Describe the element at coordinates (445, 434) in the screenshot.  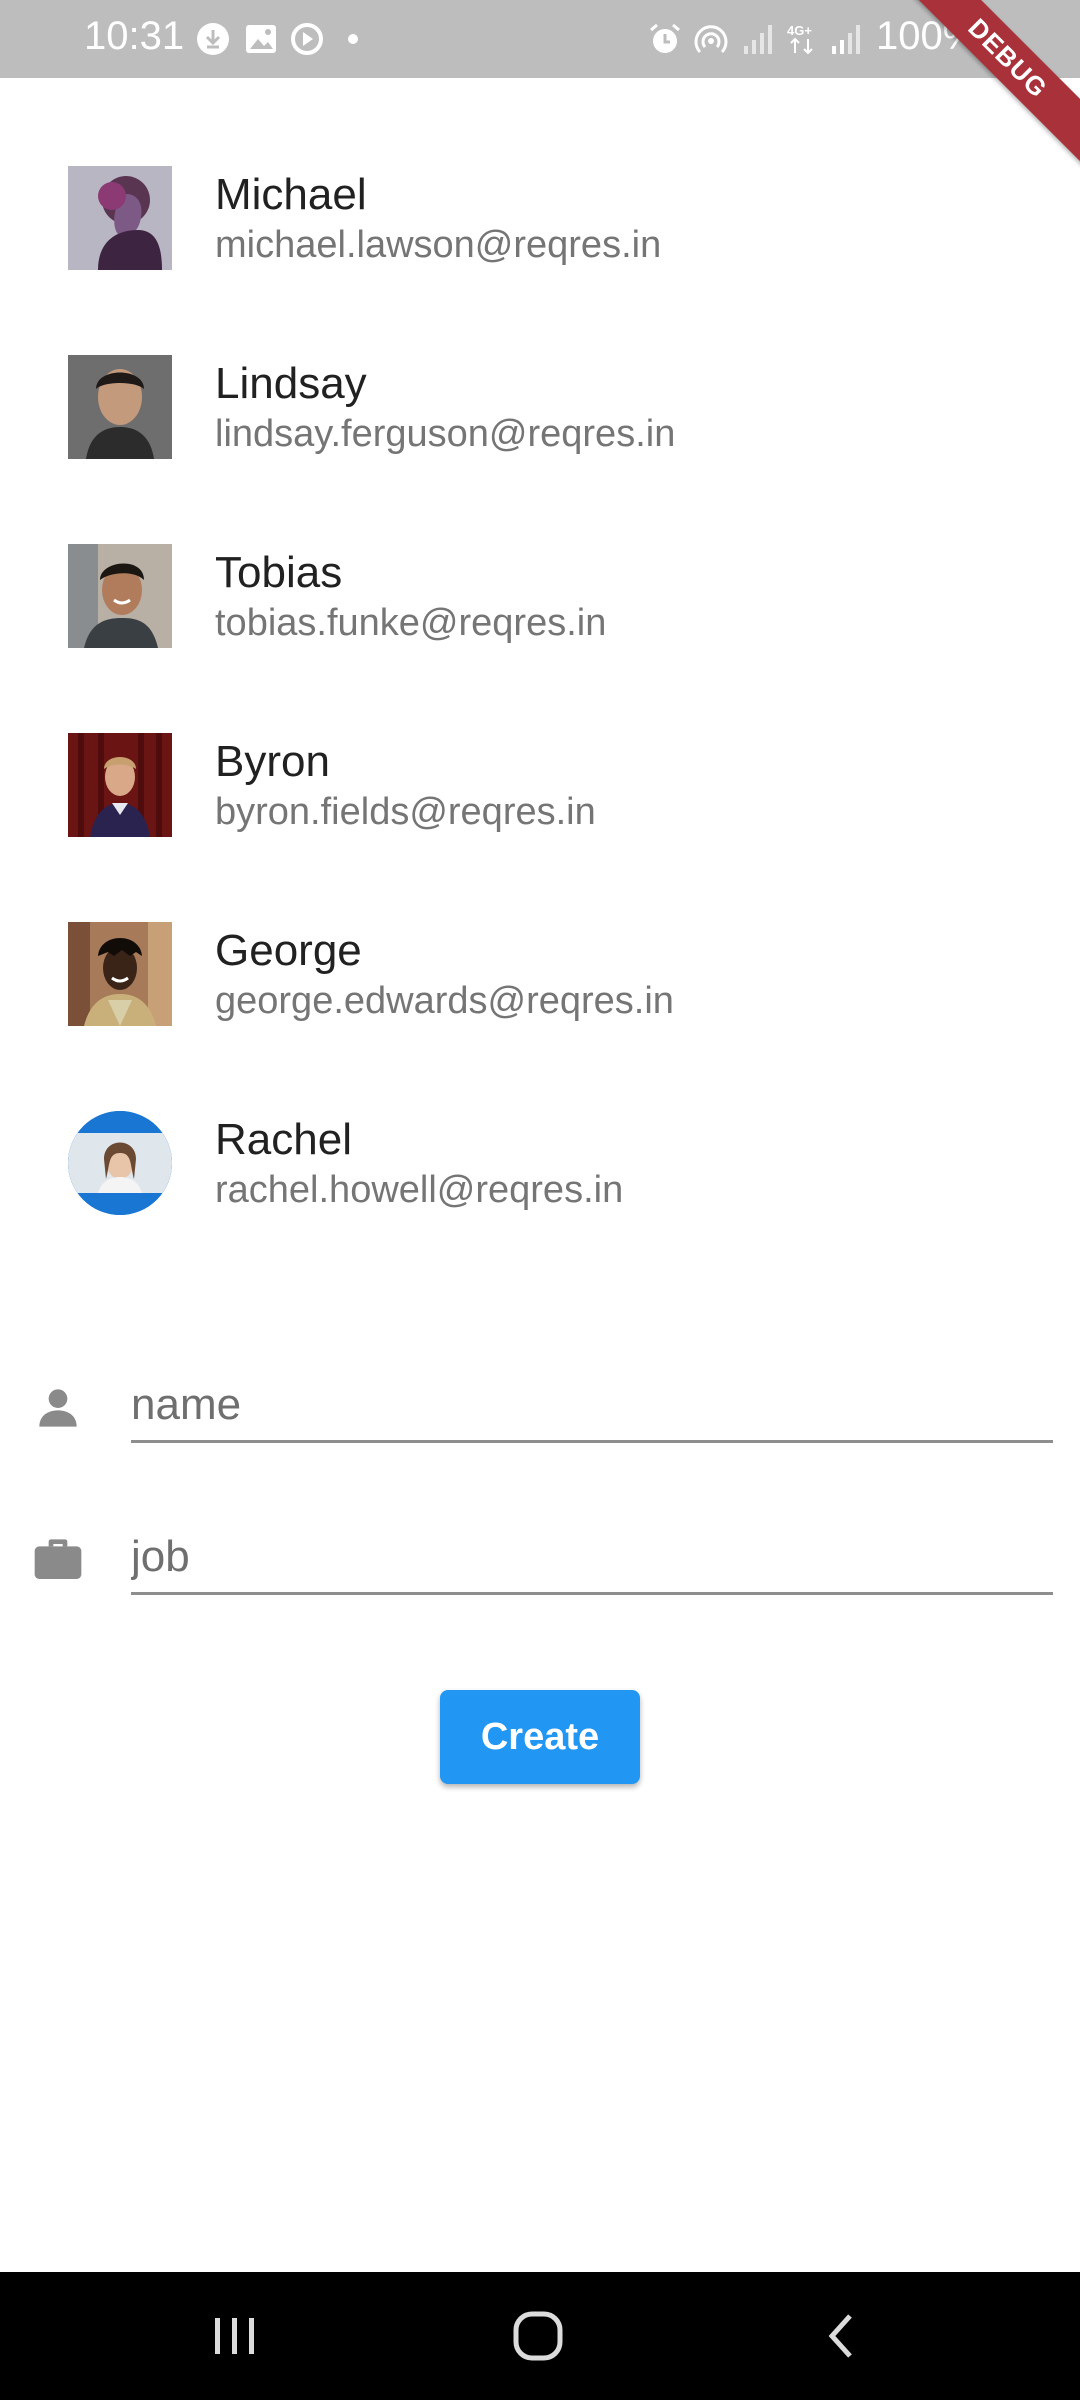
I see `user-email: lindsay.ferguson@reqres.in` at that location.